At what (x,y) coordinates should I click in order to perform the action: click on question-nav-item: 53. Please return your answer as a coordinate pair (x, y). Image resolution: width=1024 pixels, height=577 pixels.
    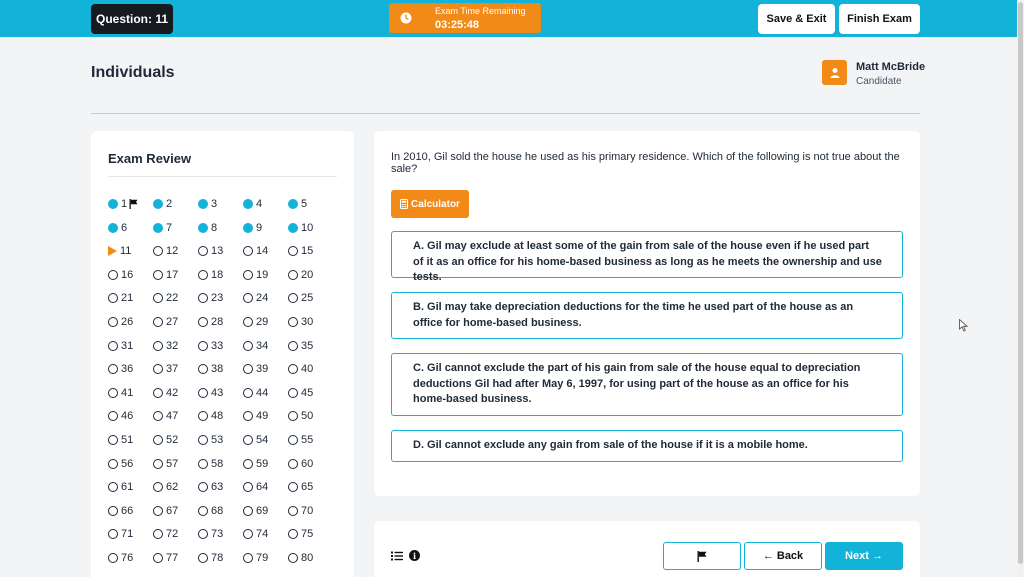
    Looking at the image, I should click on (220, 440).